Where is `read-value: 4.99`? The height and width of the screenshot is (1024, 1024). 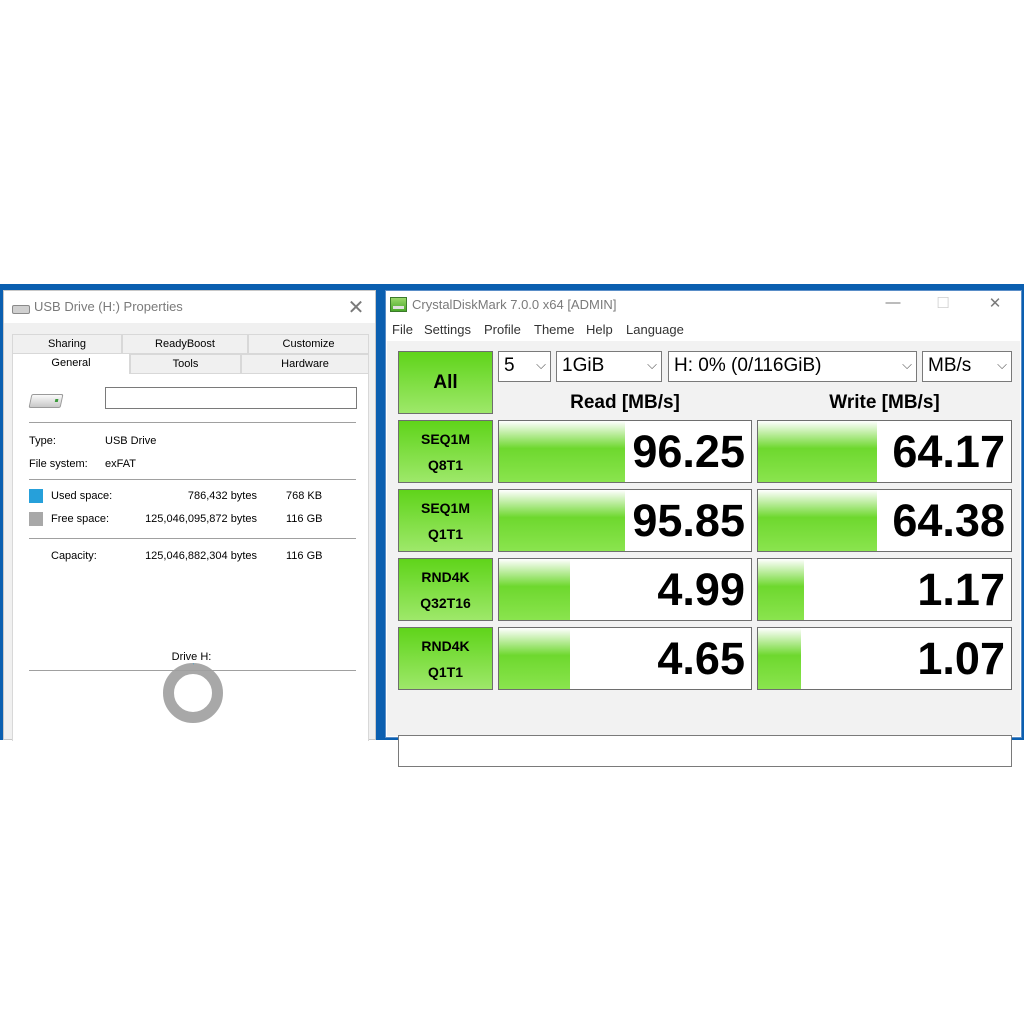
read-value: 4.99 is located at coordinates (701, 589).